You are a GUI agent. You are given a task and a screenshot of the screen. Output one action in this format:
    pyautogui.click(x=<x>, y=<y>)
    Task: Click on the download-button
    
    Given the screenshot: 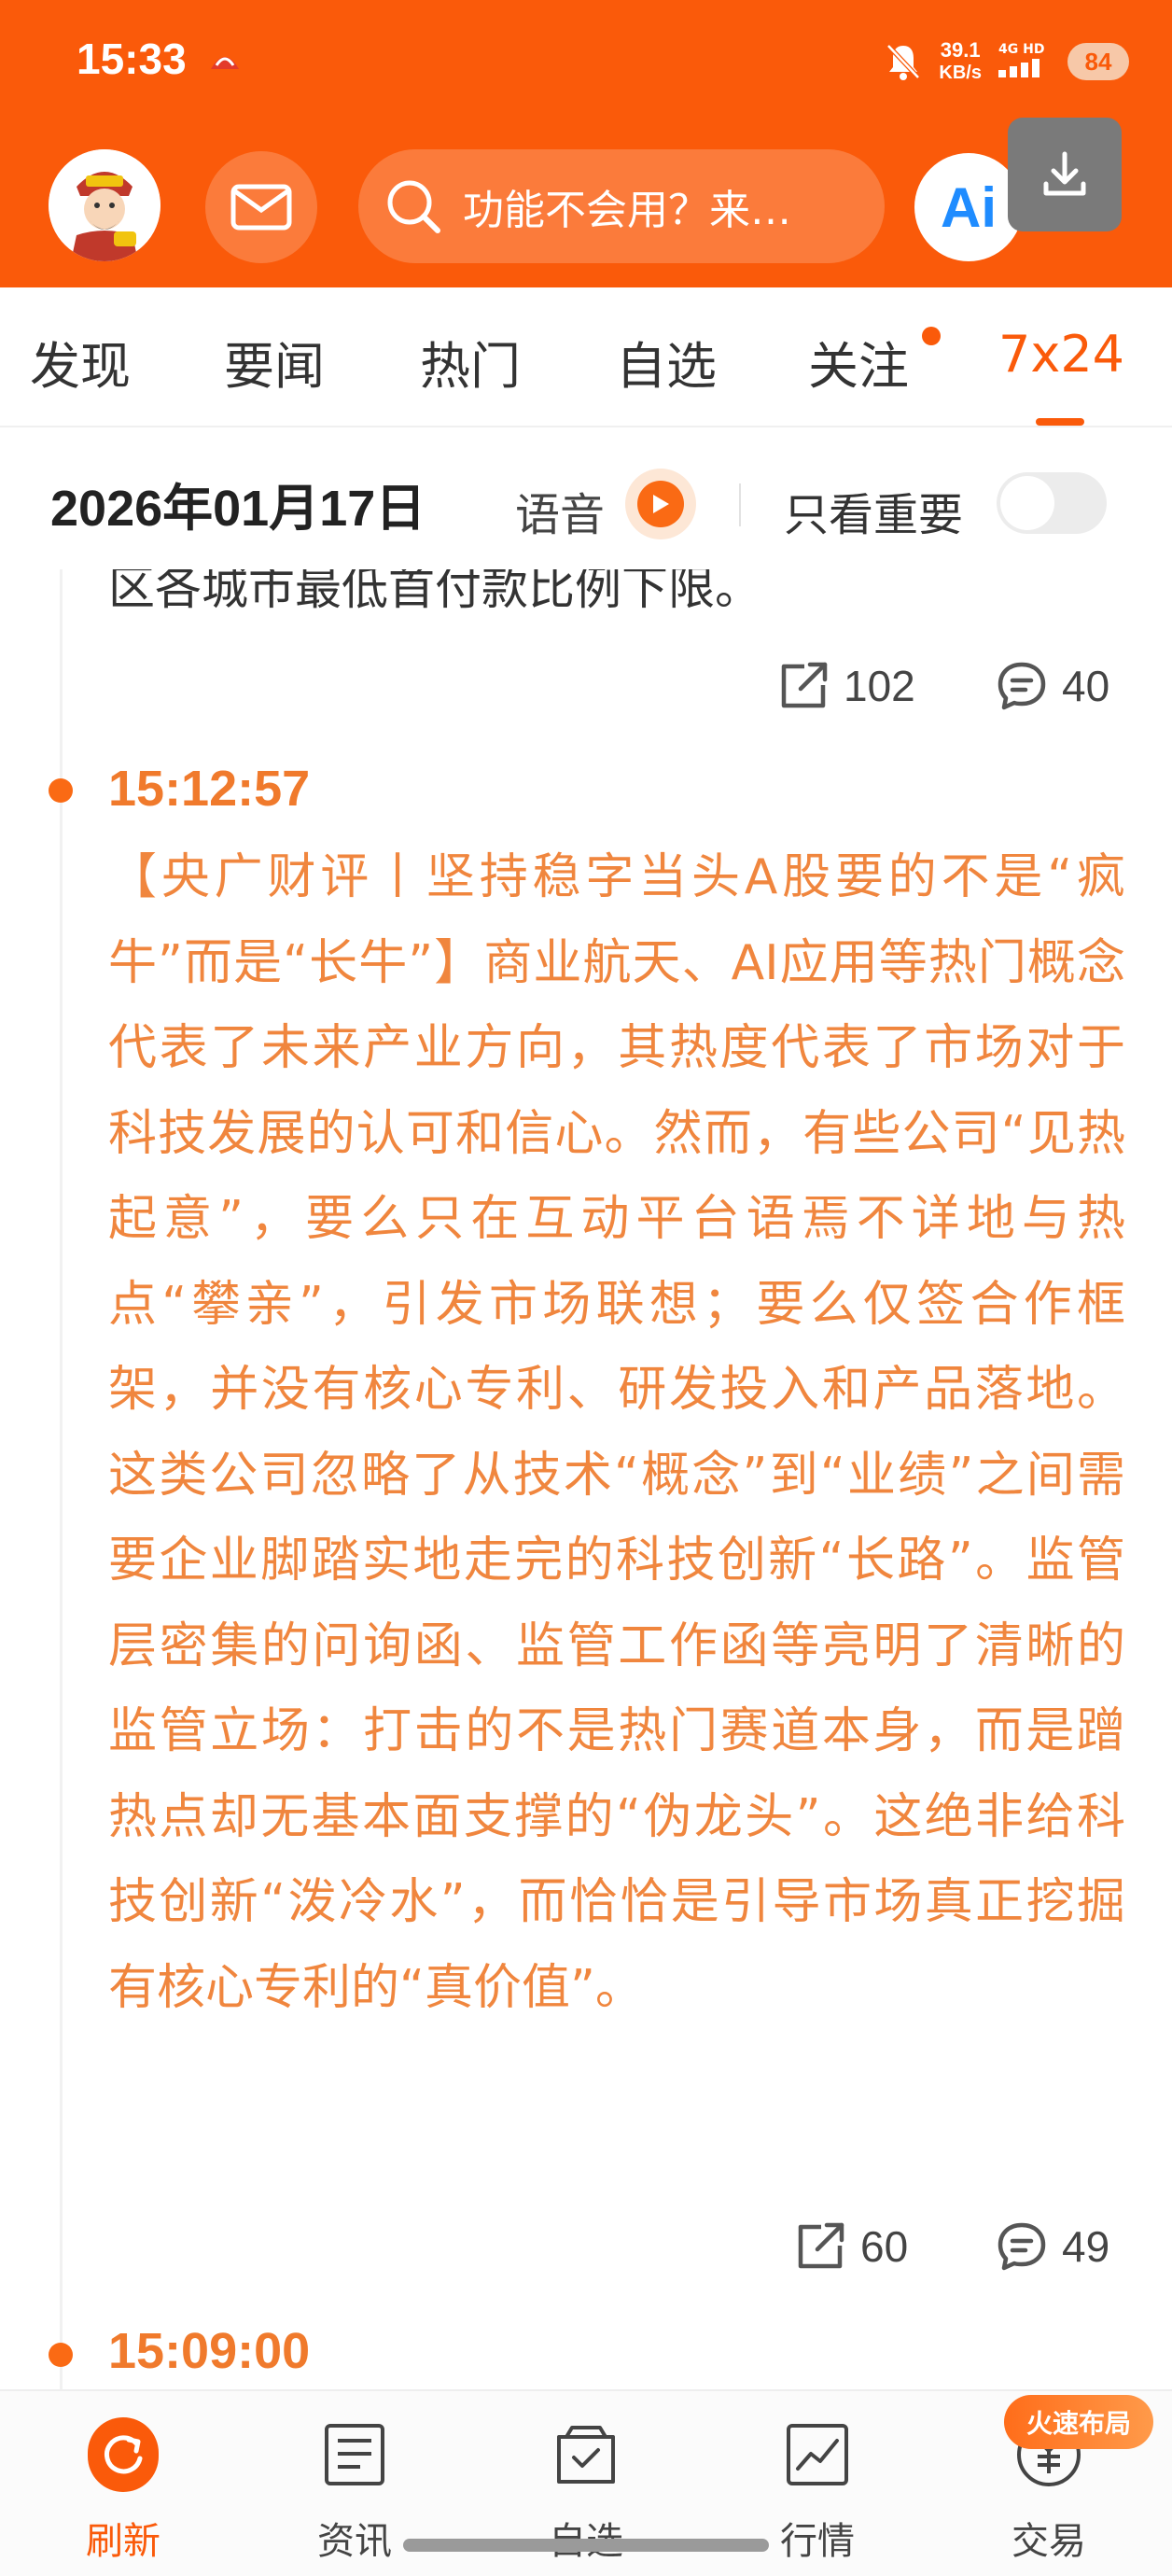 What is the action you would take?
    pyautogui.click(x=1065, y=174)
    